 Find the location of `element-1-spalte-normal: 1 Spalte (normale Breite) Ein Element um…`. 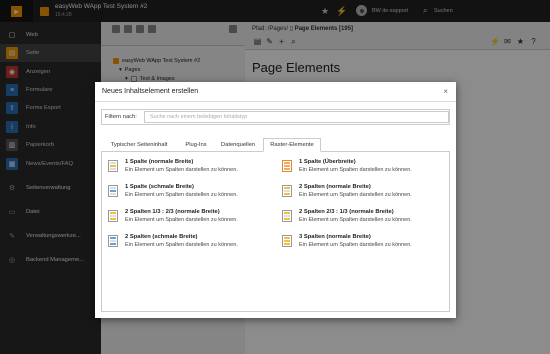

element-1-spalte-normal: 1 Spalte (normale Breite) Ein Element um… is located at coordinates (193, 169).